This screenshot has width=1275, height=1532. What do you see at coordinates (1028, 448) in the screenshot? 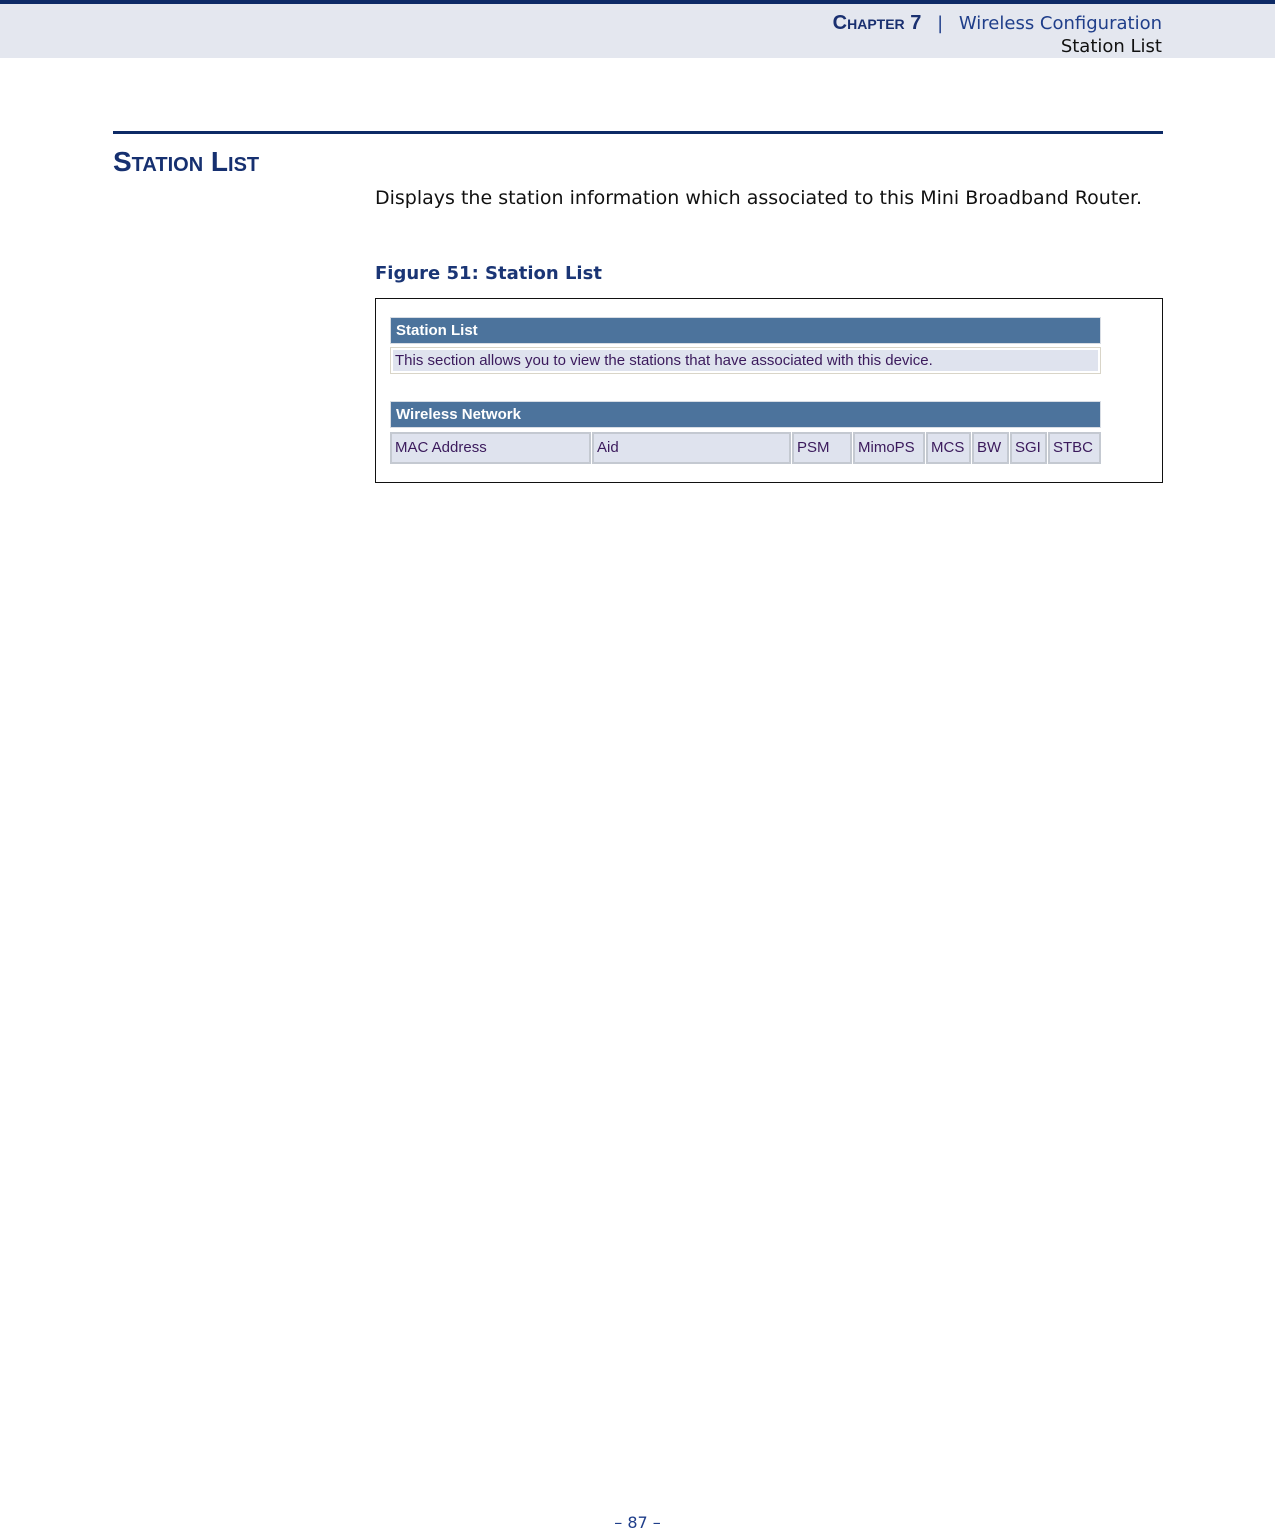
I see `column-header-sgi: SGI` at bounding box center [1028, 448].